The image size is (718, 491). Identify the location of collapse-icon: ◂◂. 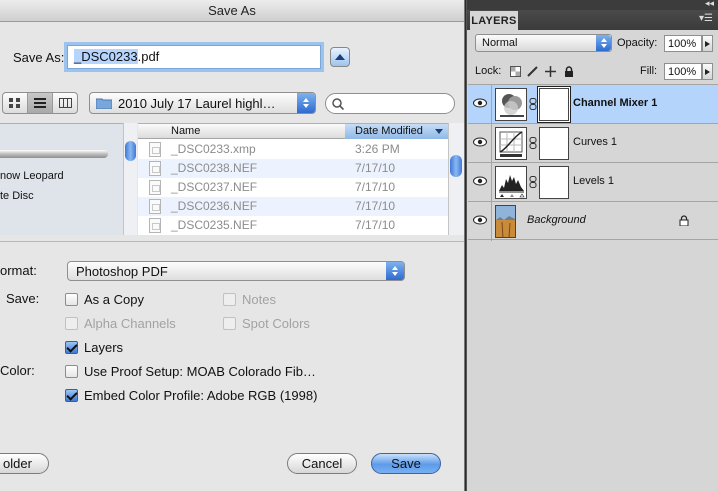
(709, 4).